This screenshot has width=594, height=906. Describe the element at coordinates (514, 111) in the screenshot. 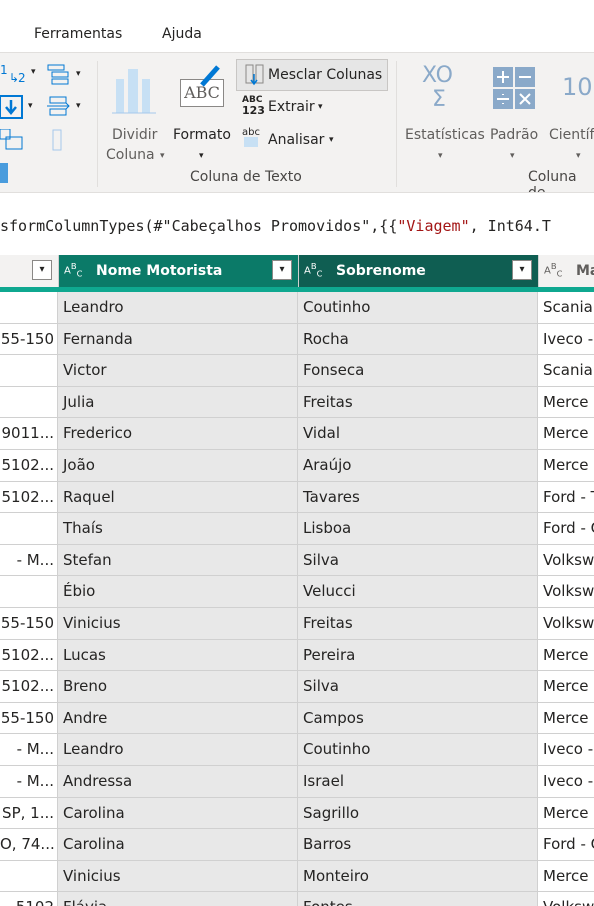

I see `standard-button: Padrão ▾` at that location.